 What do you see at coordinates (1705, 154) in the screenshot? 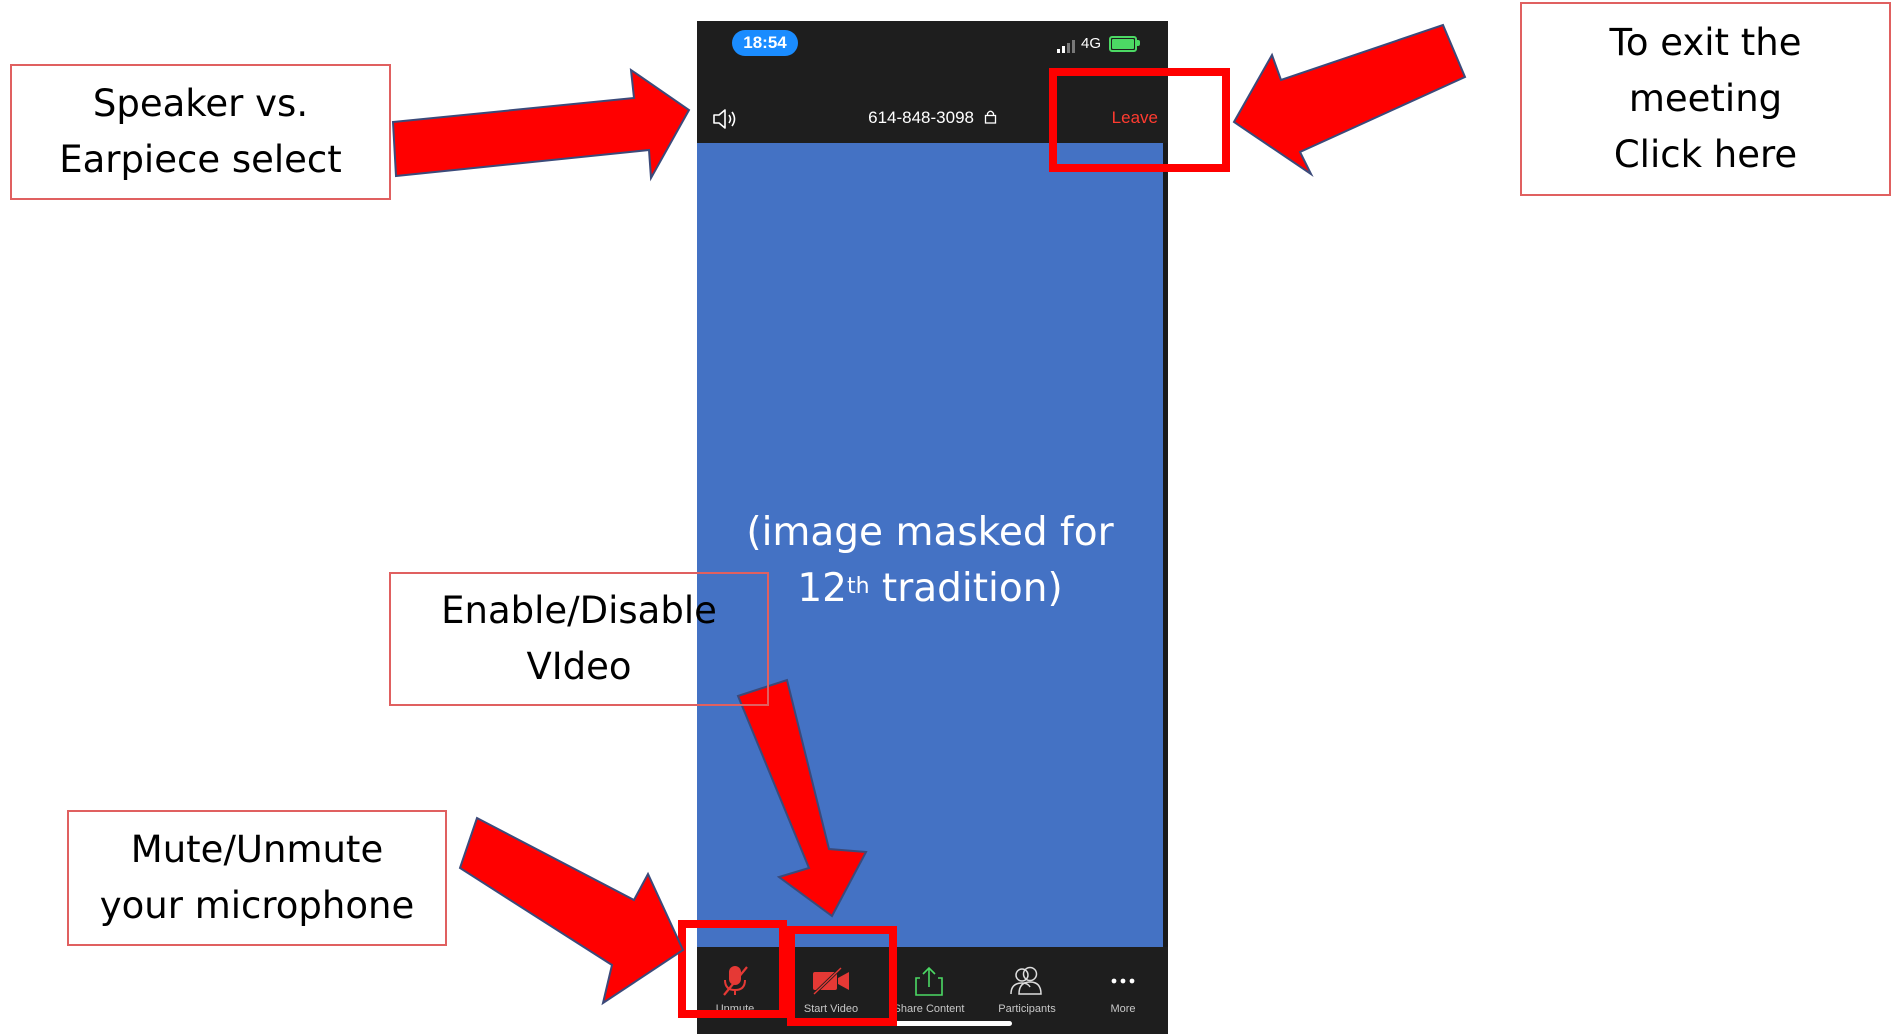
I see `callout-exit-line-3: Click here` at bounding box center [1705, 154].